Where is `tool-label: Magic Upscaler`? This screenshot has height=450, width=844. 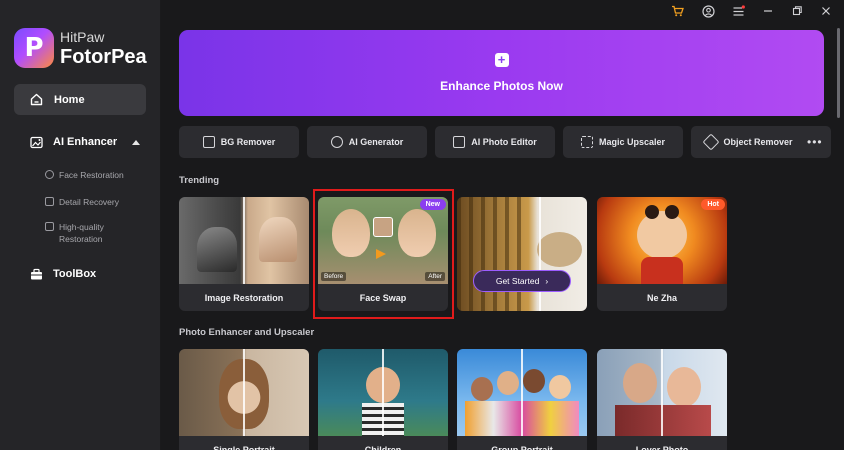 tool-label: Magic Upscaler is located at coordinates (632, 142).